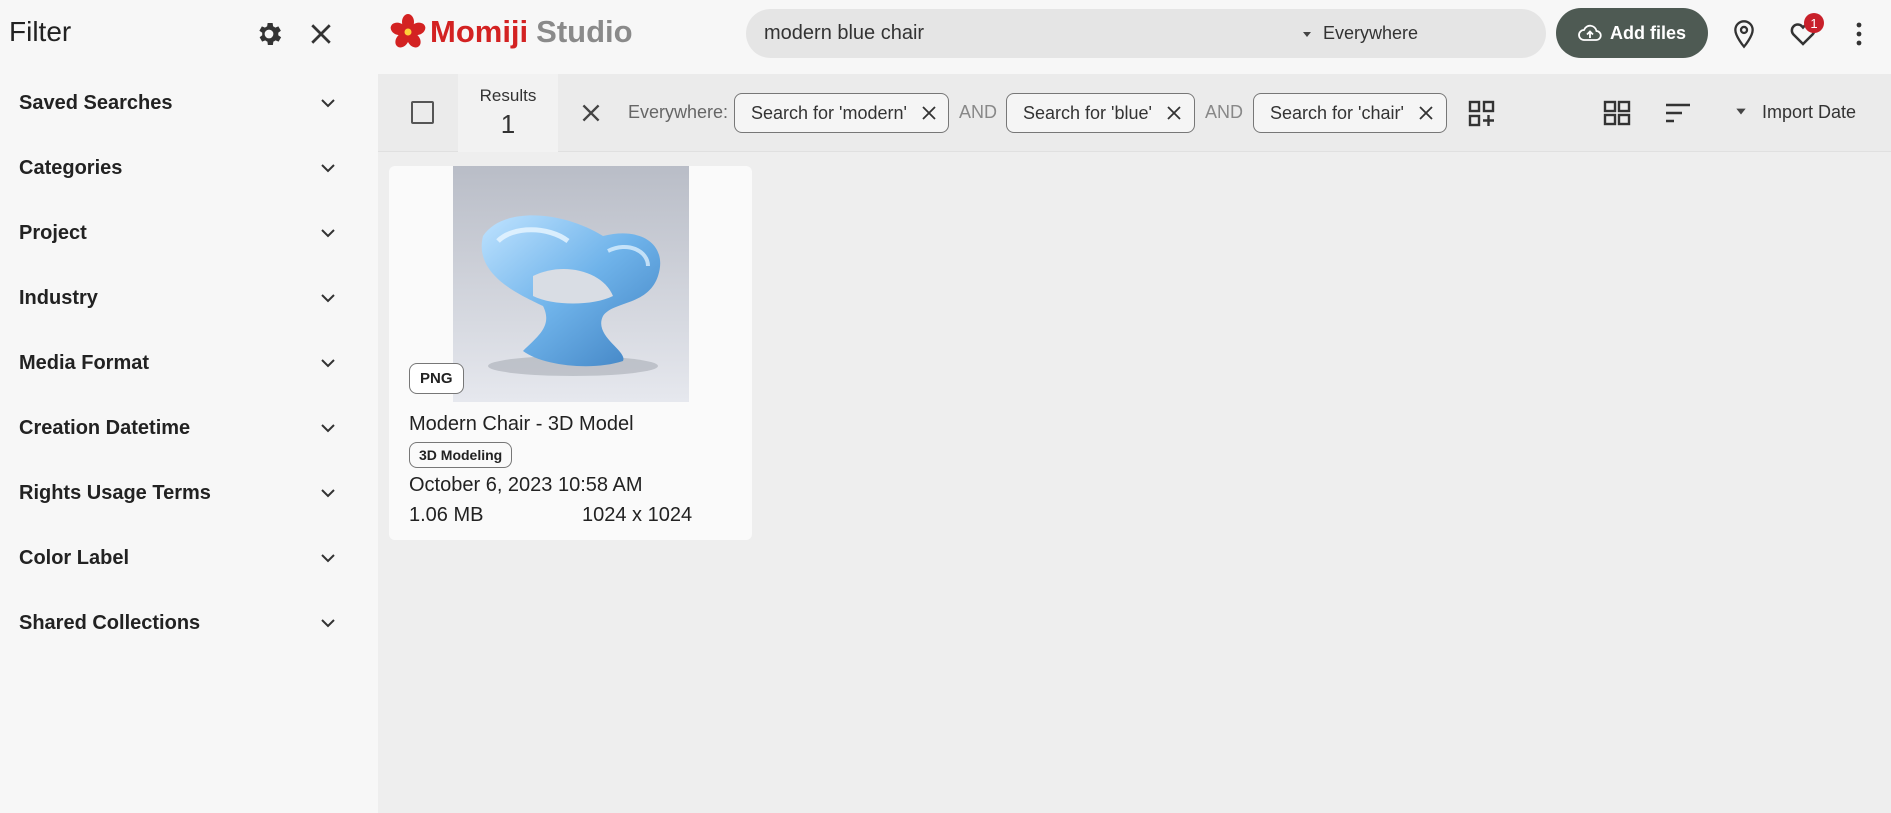 The height and width of the screenshot is (813, 1891). Describe the element at coordinates (526, 485) in the screenshot. I see `asset-date: October 6, 2023 10:58 AM` at that location.